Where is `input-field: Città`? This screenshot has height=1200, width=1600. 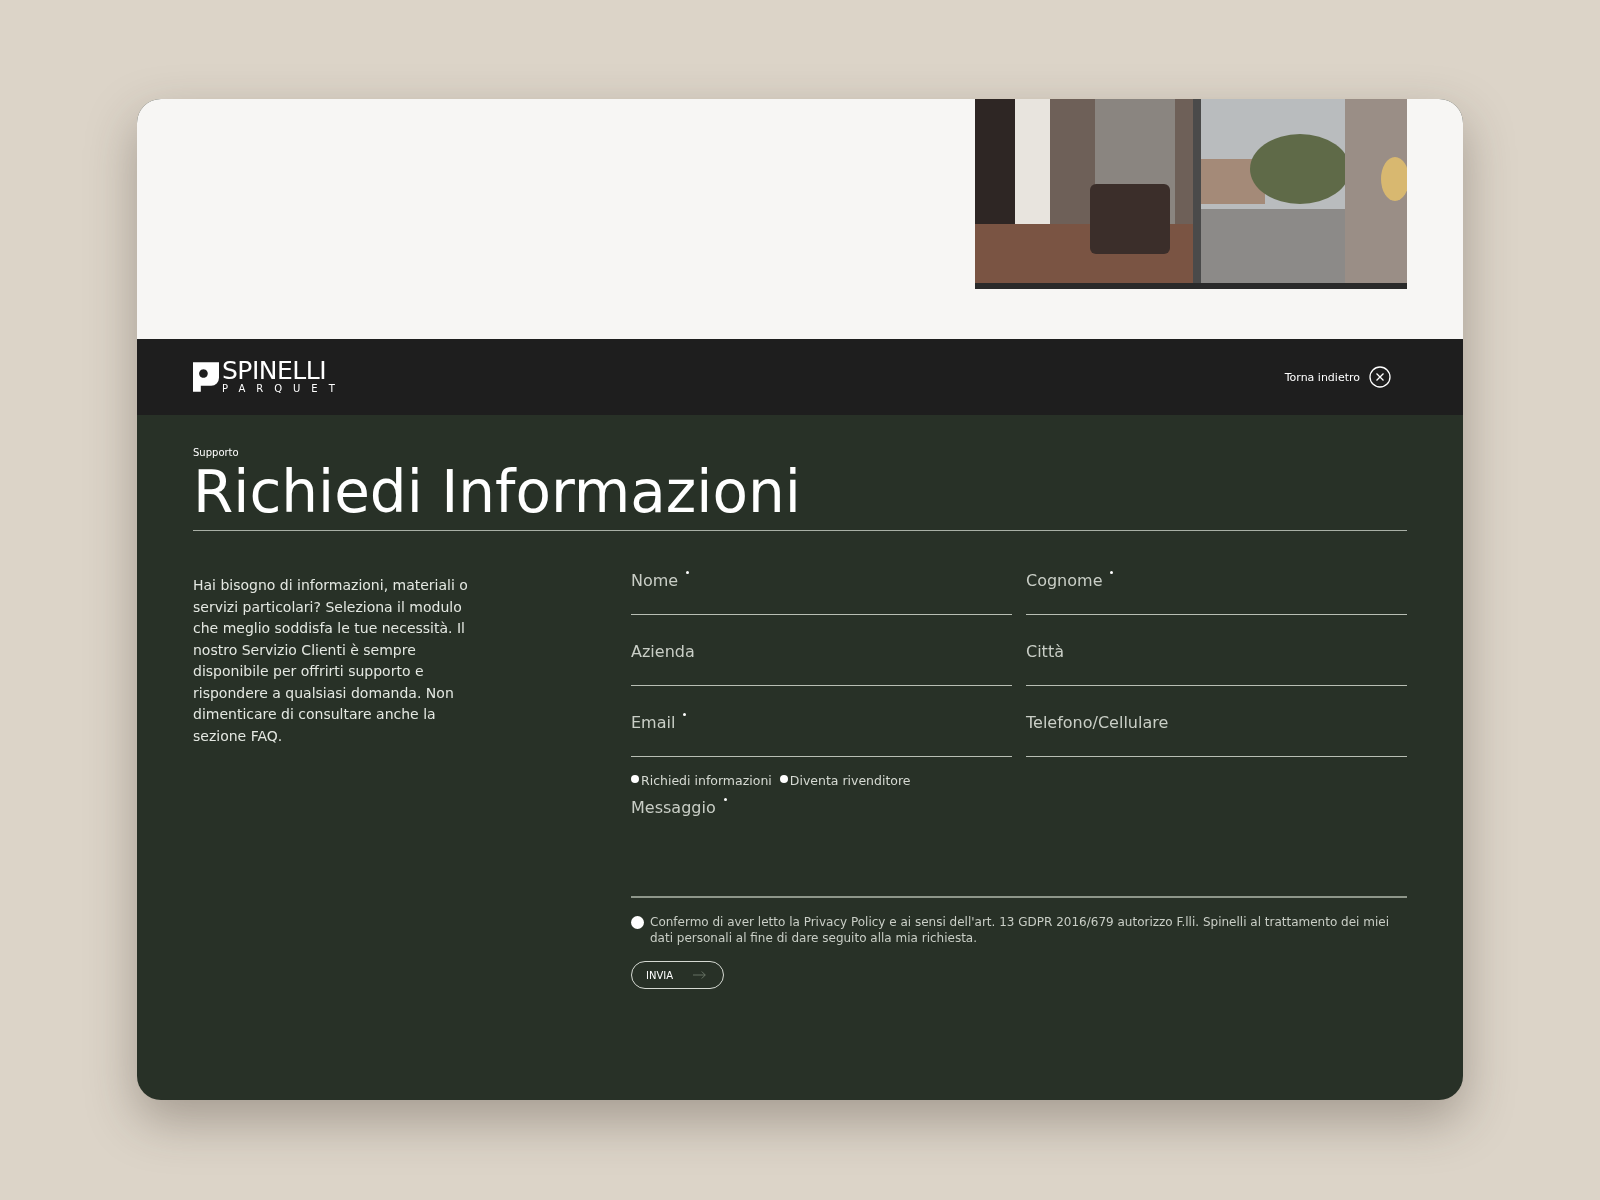 input-field: Città is located at coordinates (1216, 662).